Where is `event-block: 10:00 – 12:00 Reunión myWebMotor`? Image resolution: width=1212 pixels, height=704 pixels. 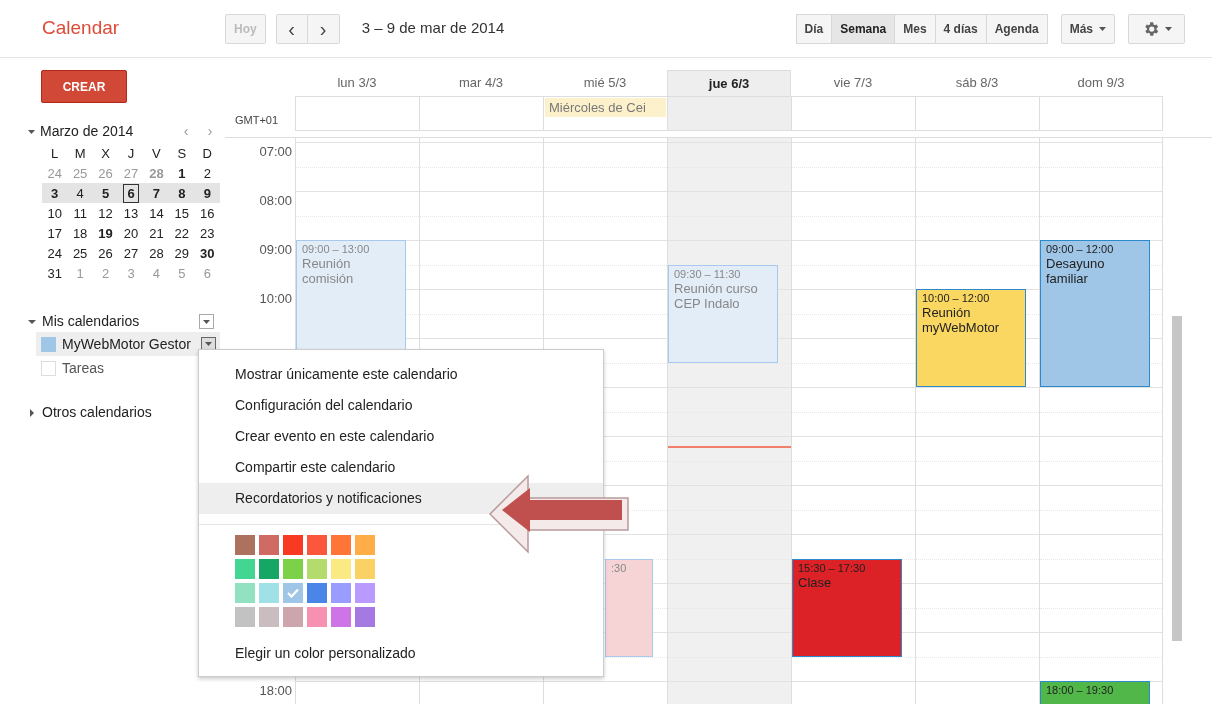 event-block: 10:00 – 12:00 Reunión myWebMotor is located at coordinates (971, 338).